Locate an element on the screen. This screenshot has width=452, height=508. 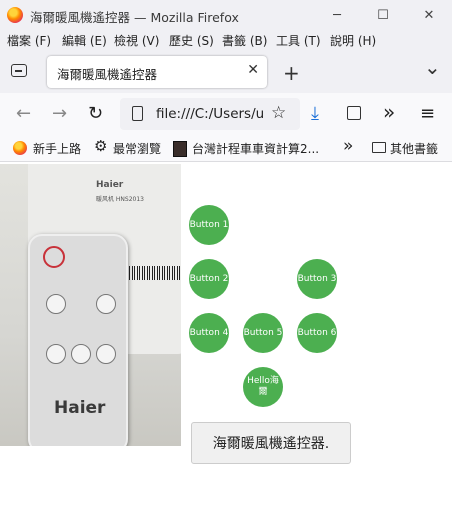
window-title: 海爾暖風機遙控器 — Mozilla Firefox is located at coordinates (134, 17).